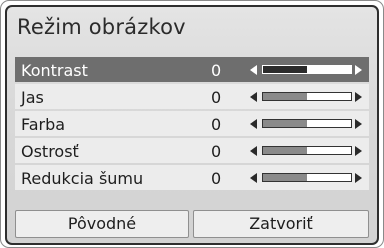 Image resolution: width=384 pixels, height=248 pixels. I want to click on setting-row-redukcia-sumu: Redukcia šumu 0, so click(192, 177).